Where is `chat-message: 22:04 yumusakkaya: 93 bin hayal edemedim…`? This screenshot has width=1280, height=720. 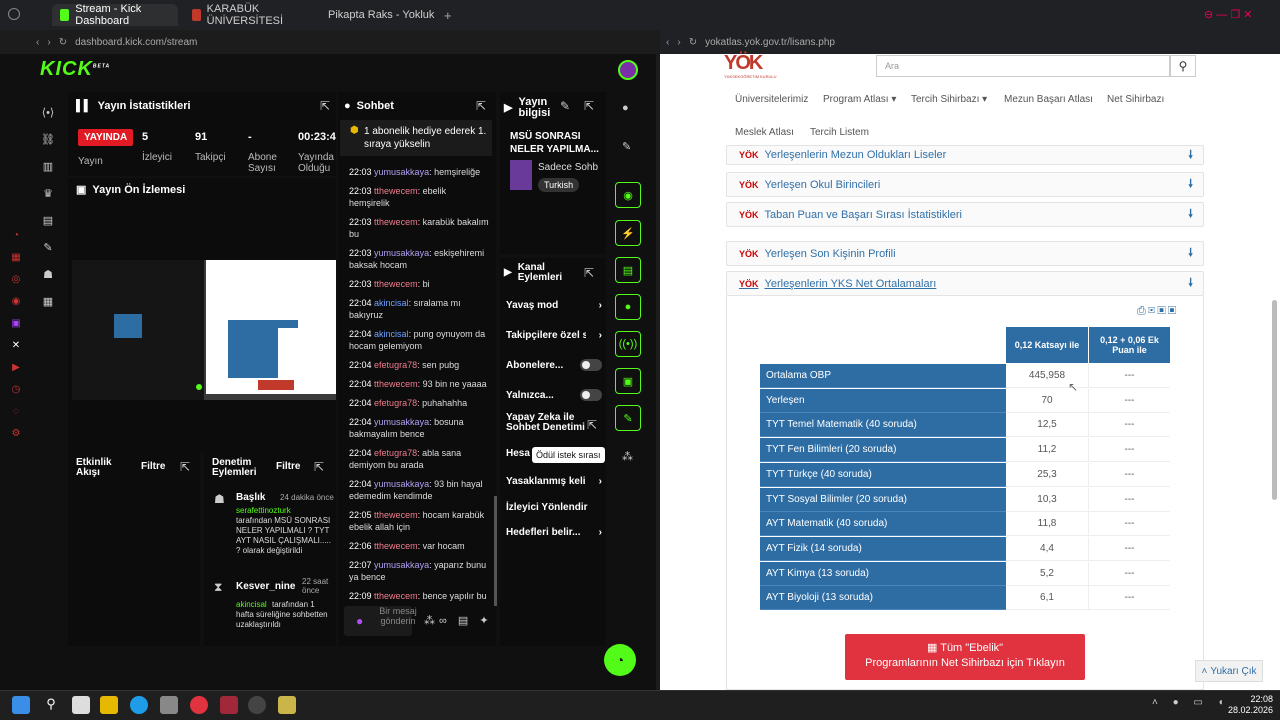
chat-message: 22:04 yumusakkaya: 93 bin hayal edemedim… is located at coordinates (419, 490).